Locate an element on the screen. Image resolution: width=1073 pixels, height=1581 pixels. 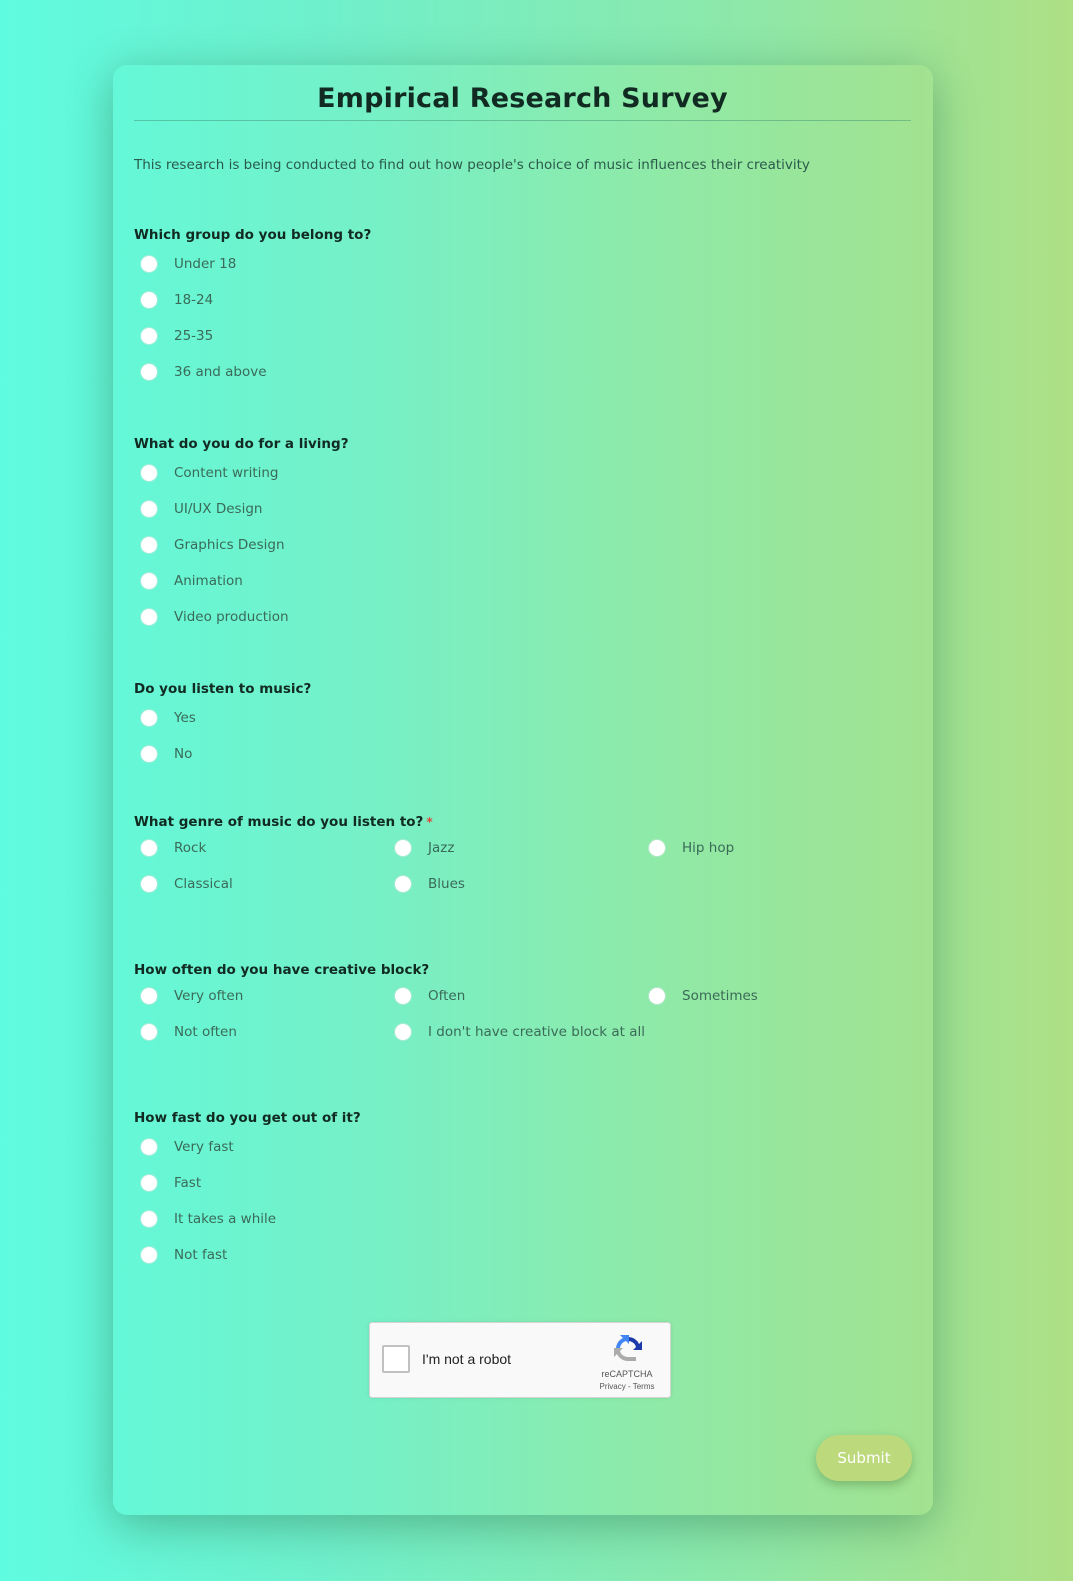
radio-option: No is located at coordinates (163, 754).